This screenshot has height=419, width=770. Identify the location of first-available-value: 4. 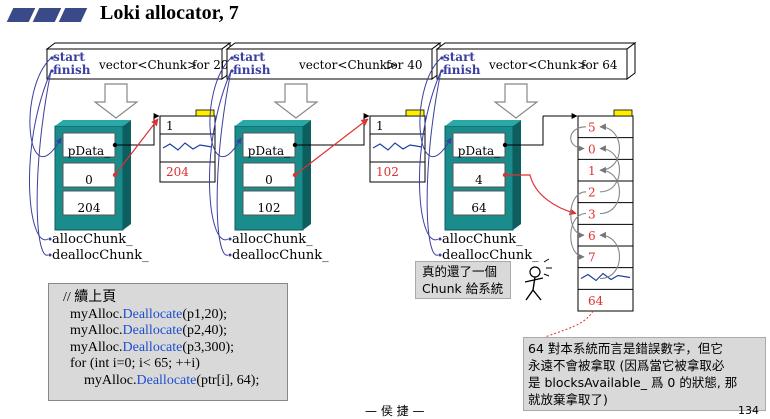
(479, 180).